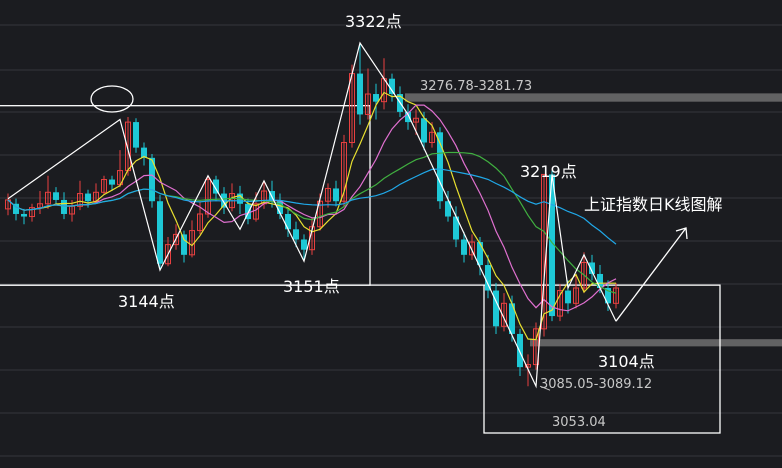 The width and height of the screenshot is (782, 468). I want to click on label-3151: 3151点, so click(311, 286).